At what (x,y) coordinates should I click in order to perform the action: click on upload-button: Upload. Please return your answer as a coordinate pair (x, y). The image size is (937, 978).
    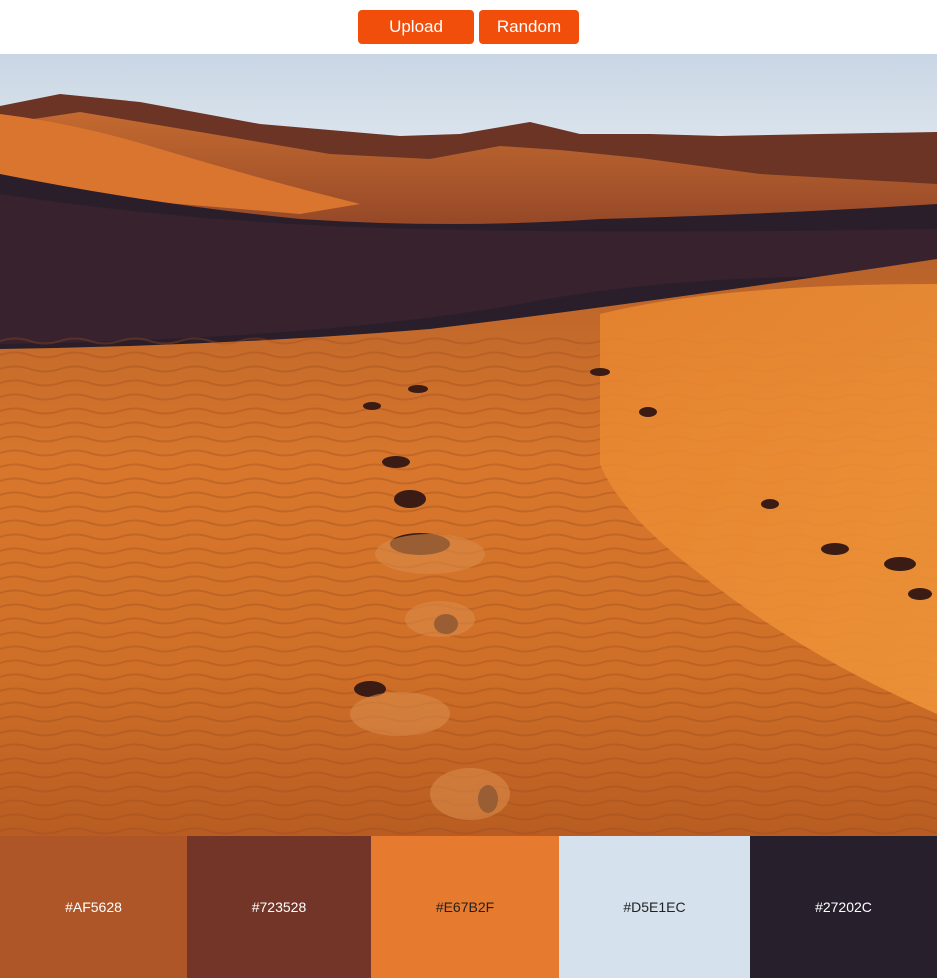
    Looking at the image, I should click on (416, 27).